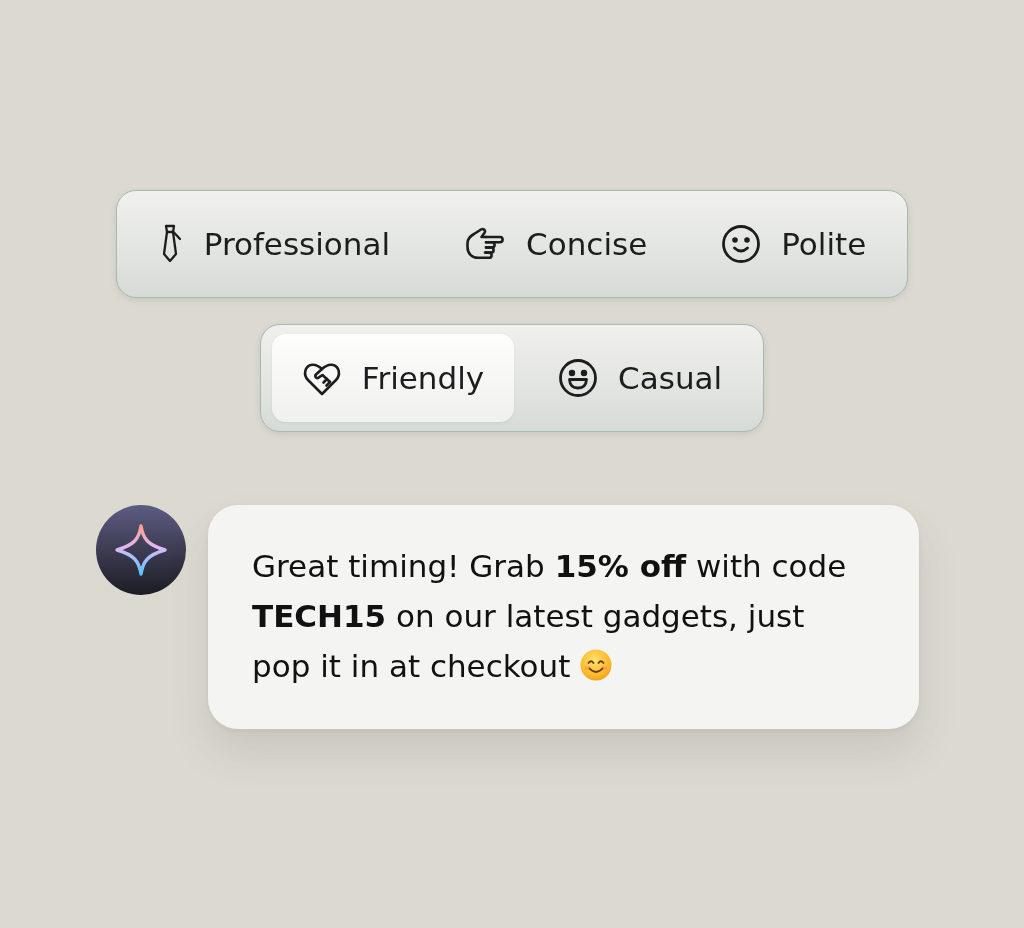 Image resolution: width=1024 pixels, height=928 pixels. I want to click on smiley-face-icon, so click(741, 244).